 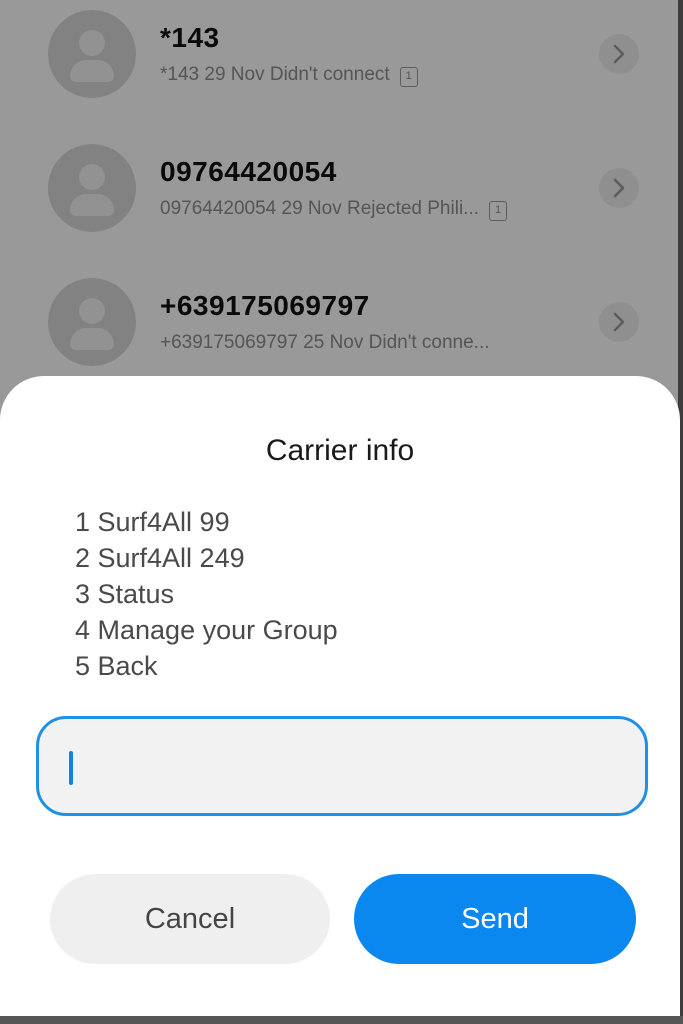 What do you see at coordinates (160, 558) in the screenshot?
I see `menu-option: 2 Surf4All 249` at bounding box center [160, 558].